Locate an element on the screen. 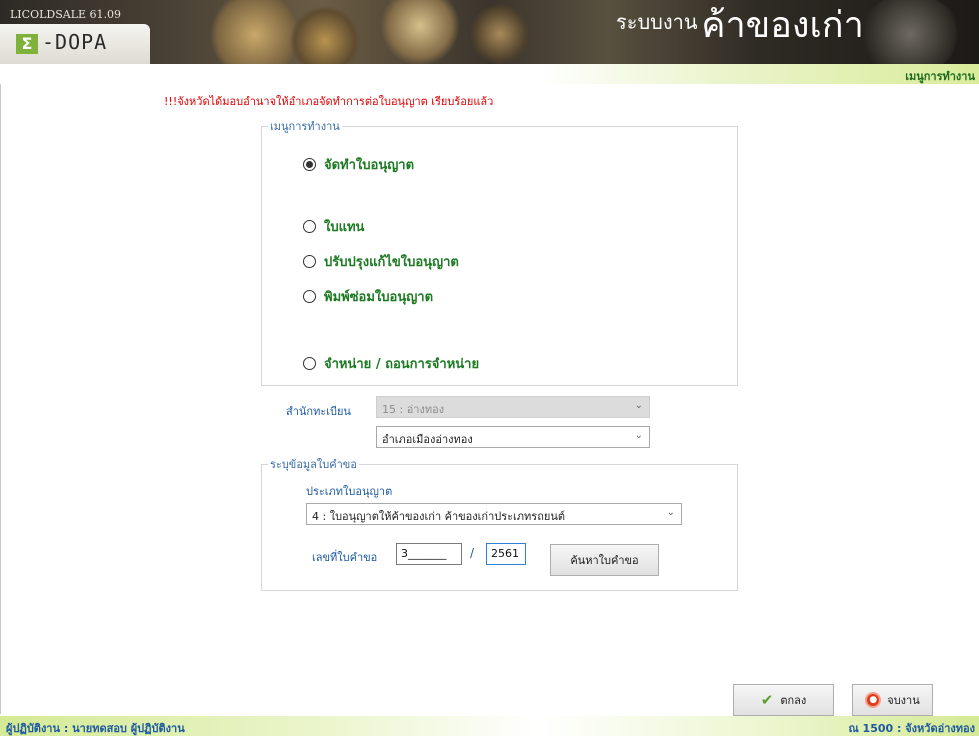 This screenshot has width=979, height=736. radio-edit-license: ปรับปรุงแก้ไขใบอนุญาต is located at coordinates (381, 261).